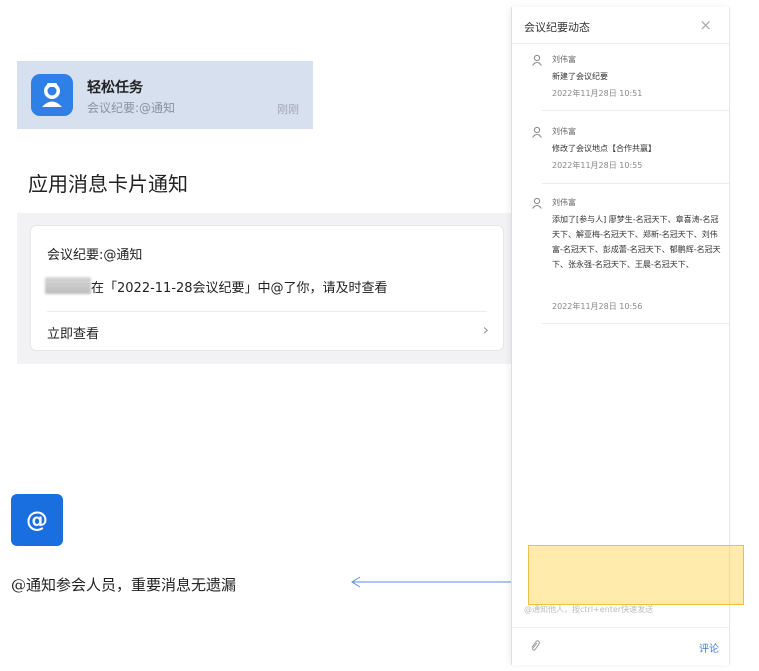 The width and height of the screenshot is (759, 671). I want to click on panel-title: 会议纪要动态, so click(557, 27).